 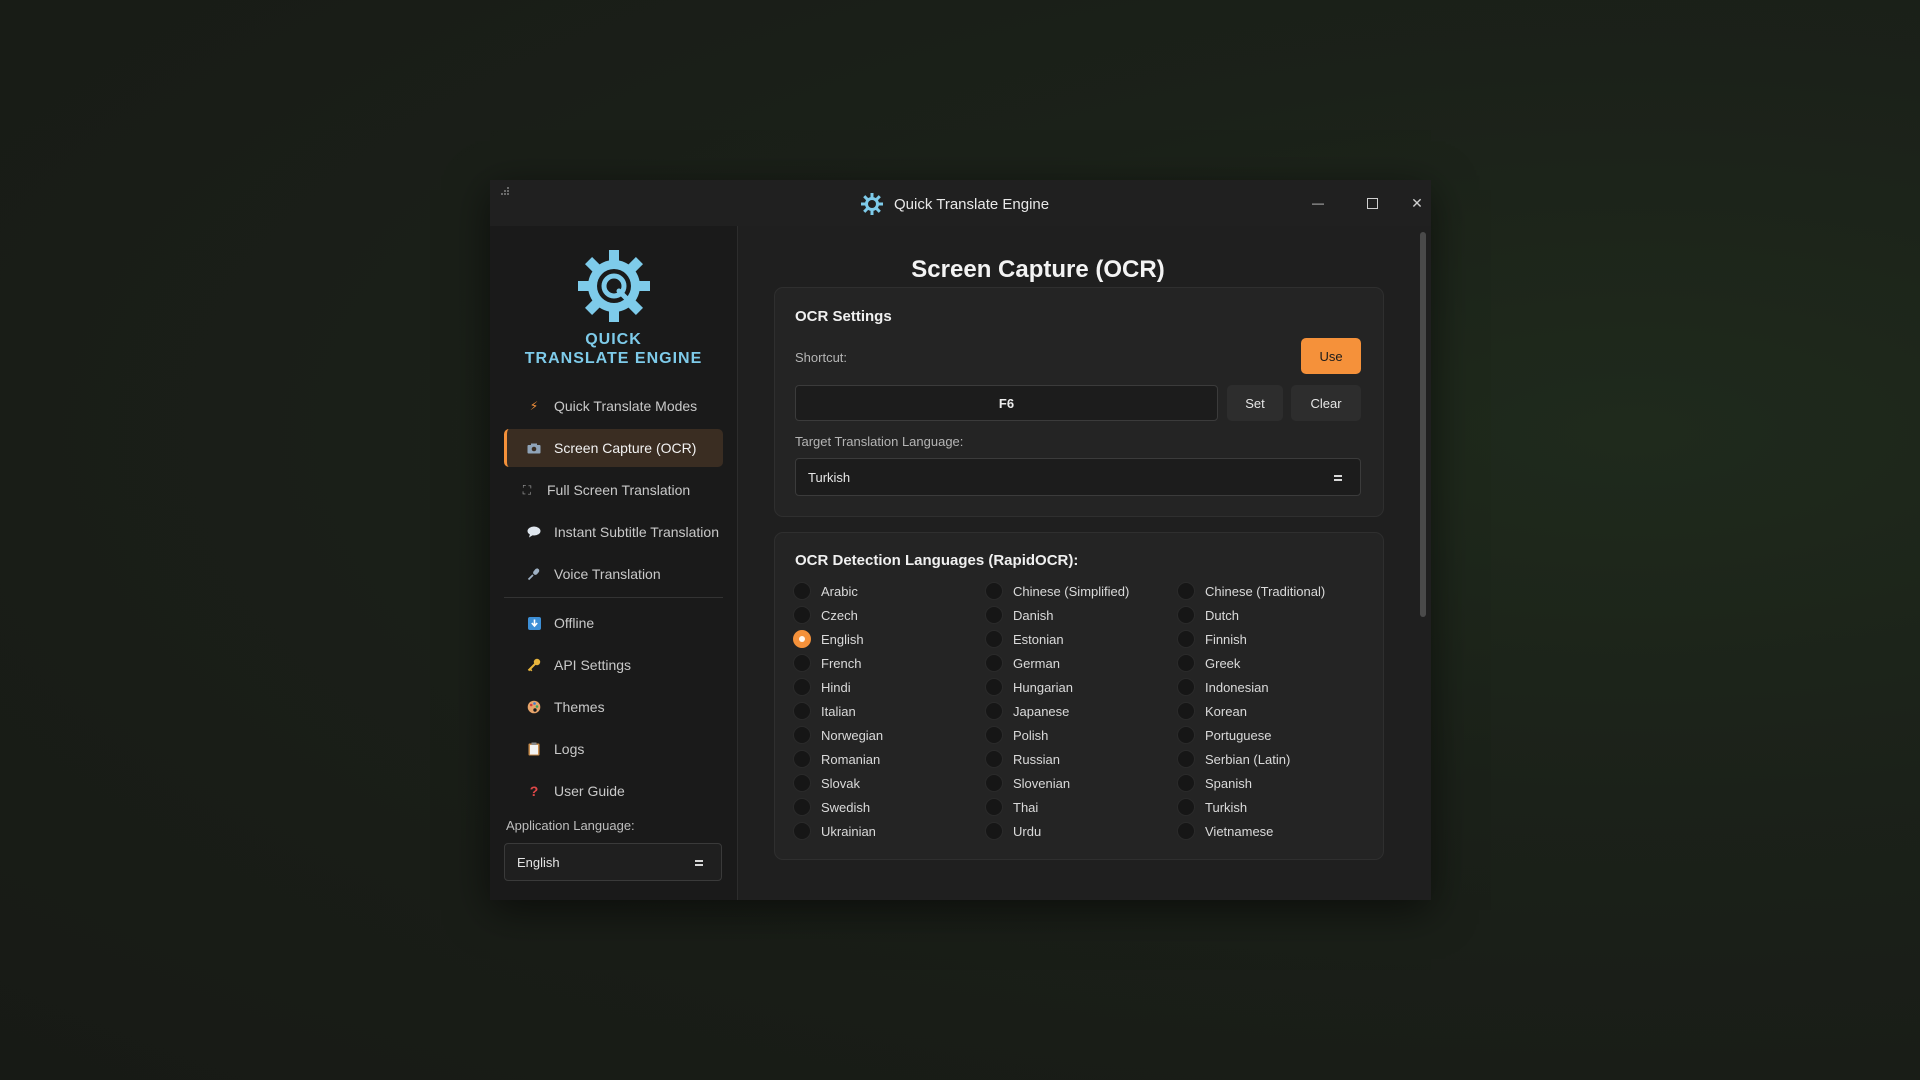 I want to click on sidebar-item-voice-translation: Voice Translation, so click(x=613, y=574).